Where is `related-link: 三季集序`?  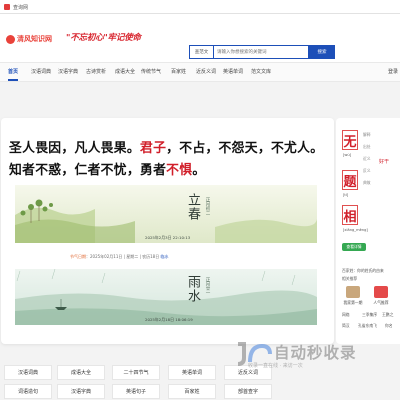 related-link: 三季集序 is located at coordinates (369, 315).